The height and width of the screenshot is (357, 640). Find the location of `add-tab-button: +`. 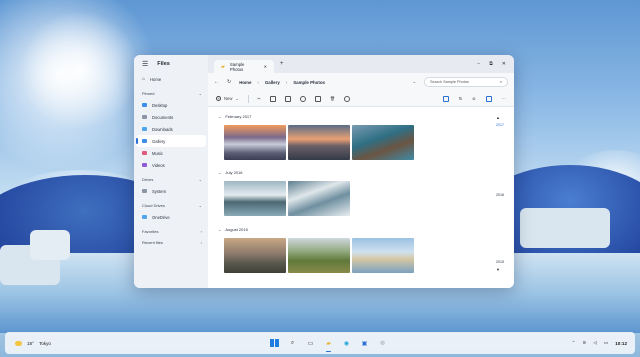

add-tab-button: + is located at coordinates (282, 64).